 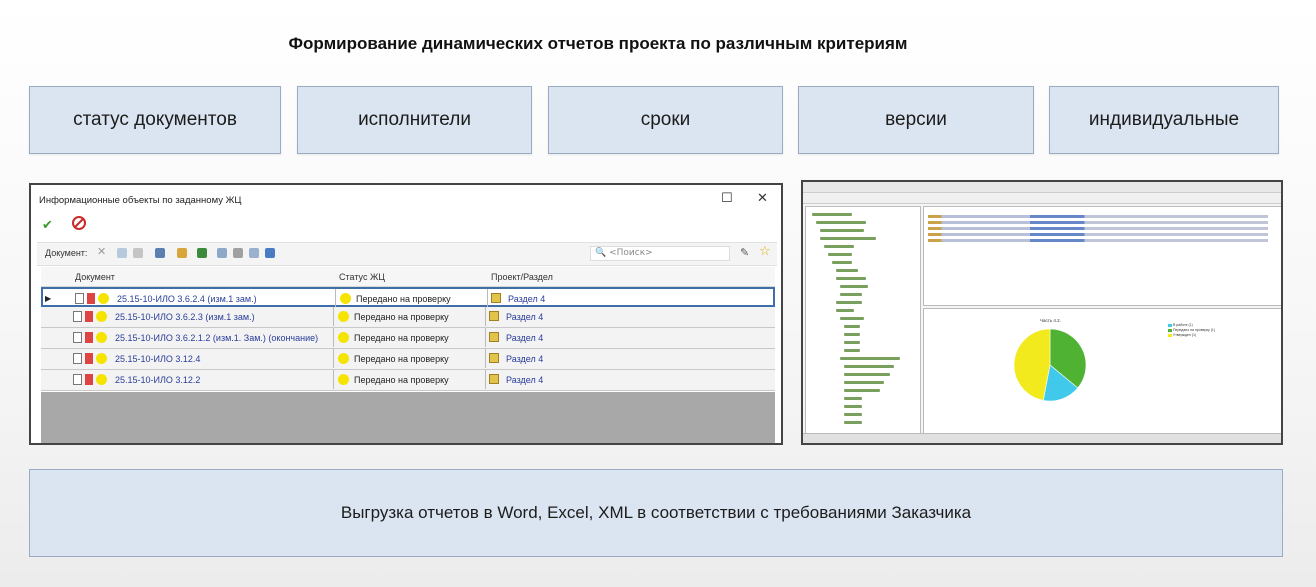 I want to click on view-icon, so click(x=222, y=253).